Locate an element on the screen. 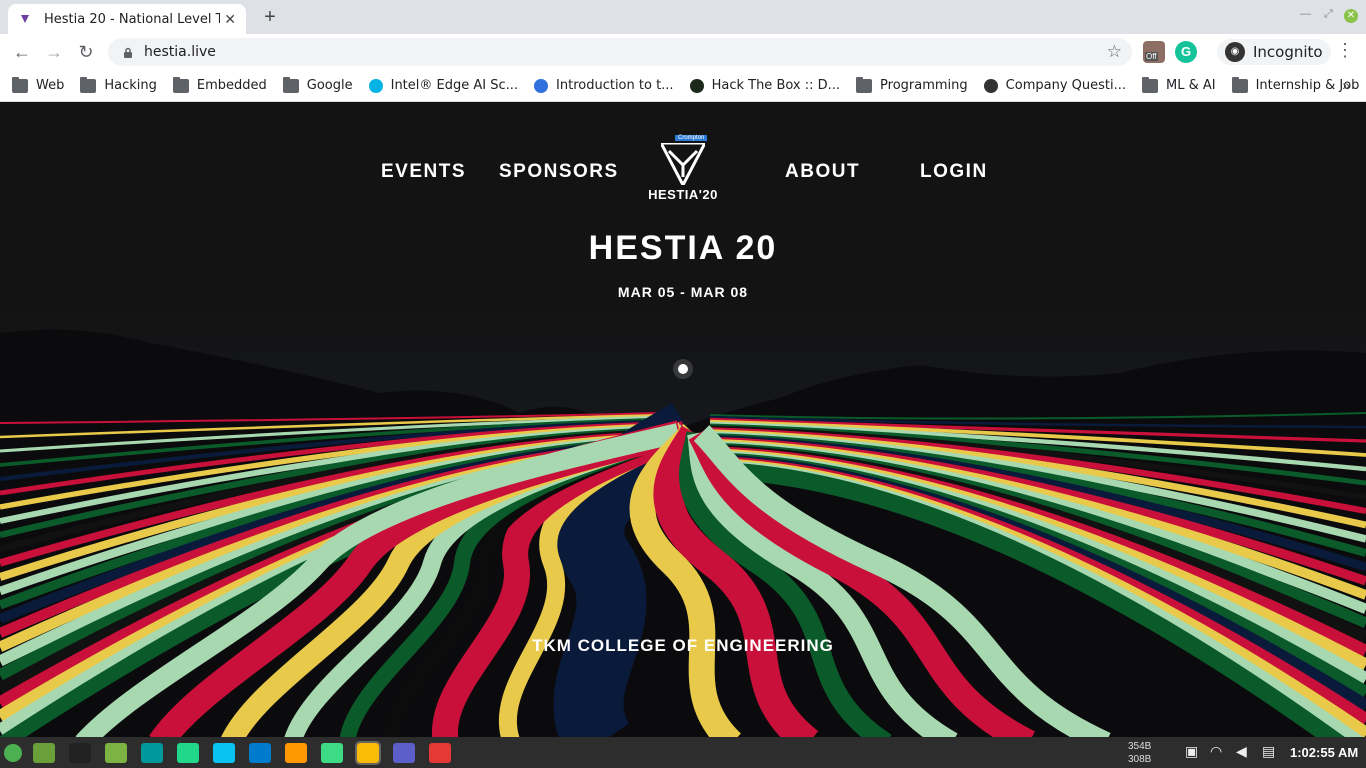 This screenshot has height=768, width=1366. net-up-value: 354B is located at coordinates (1140, 746).